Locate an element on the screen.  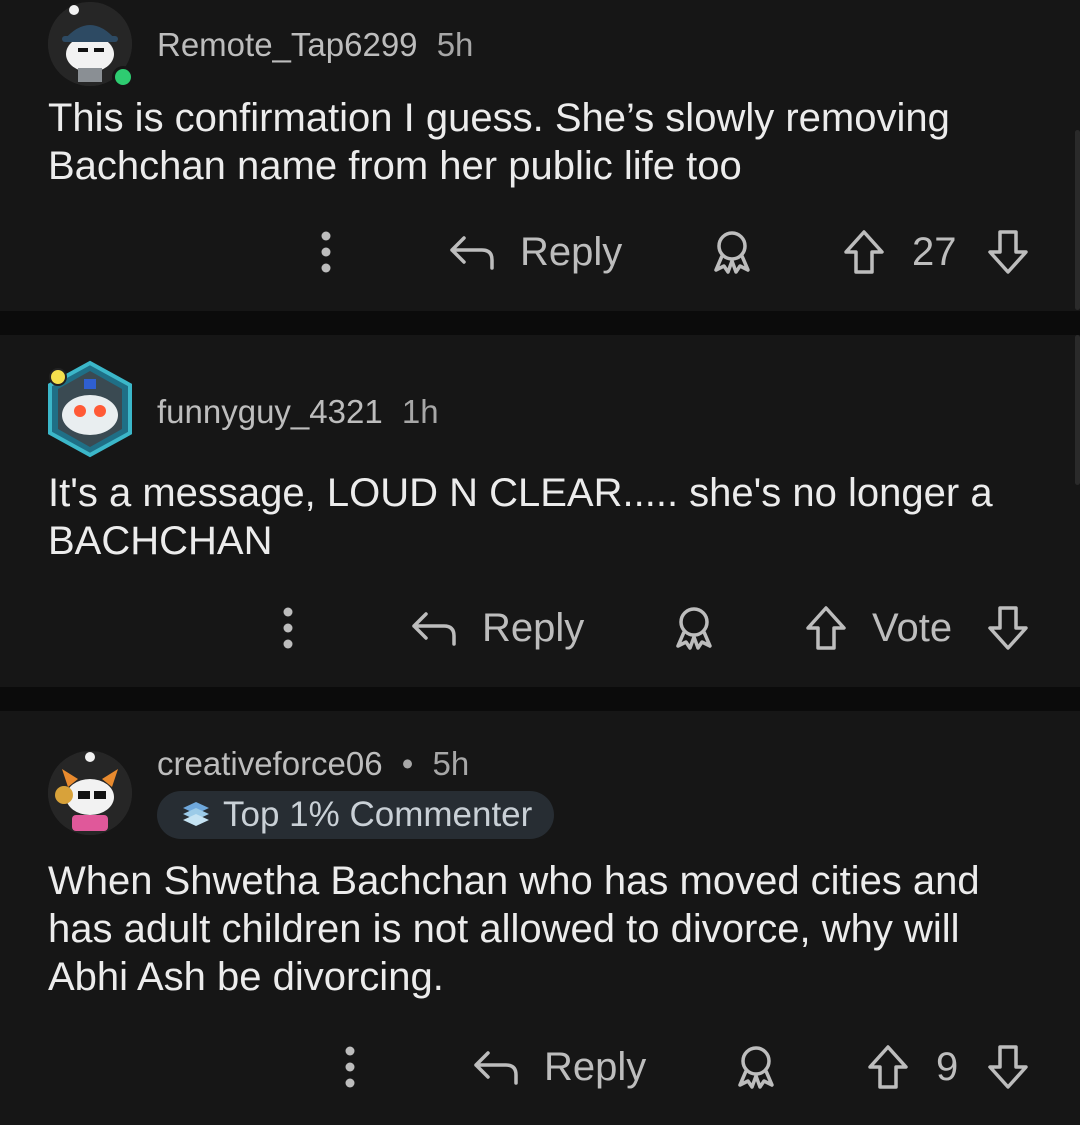
vote-count: Vote is located at coordinates (912, 628).